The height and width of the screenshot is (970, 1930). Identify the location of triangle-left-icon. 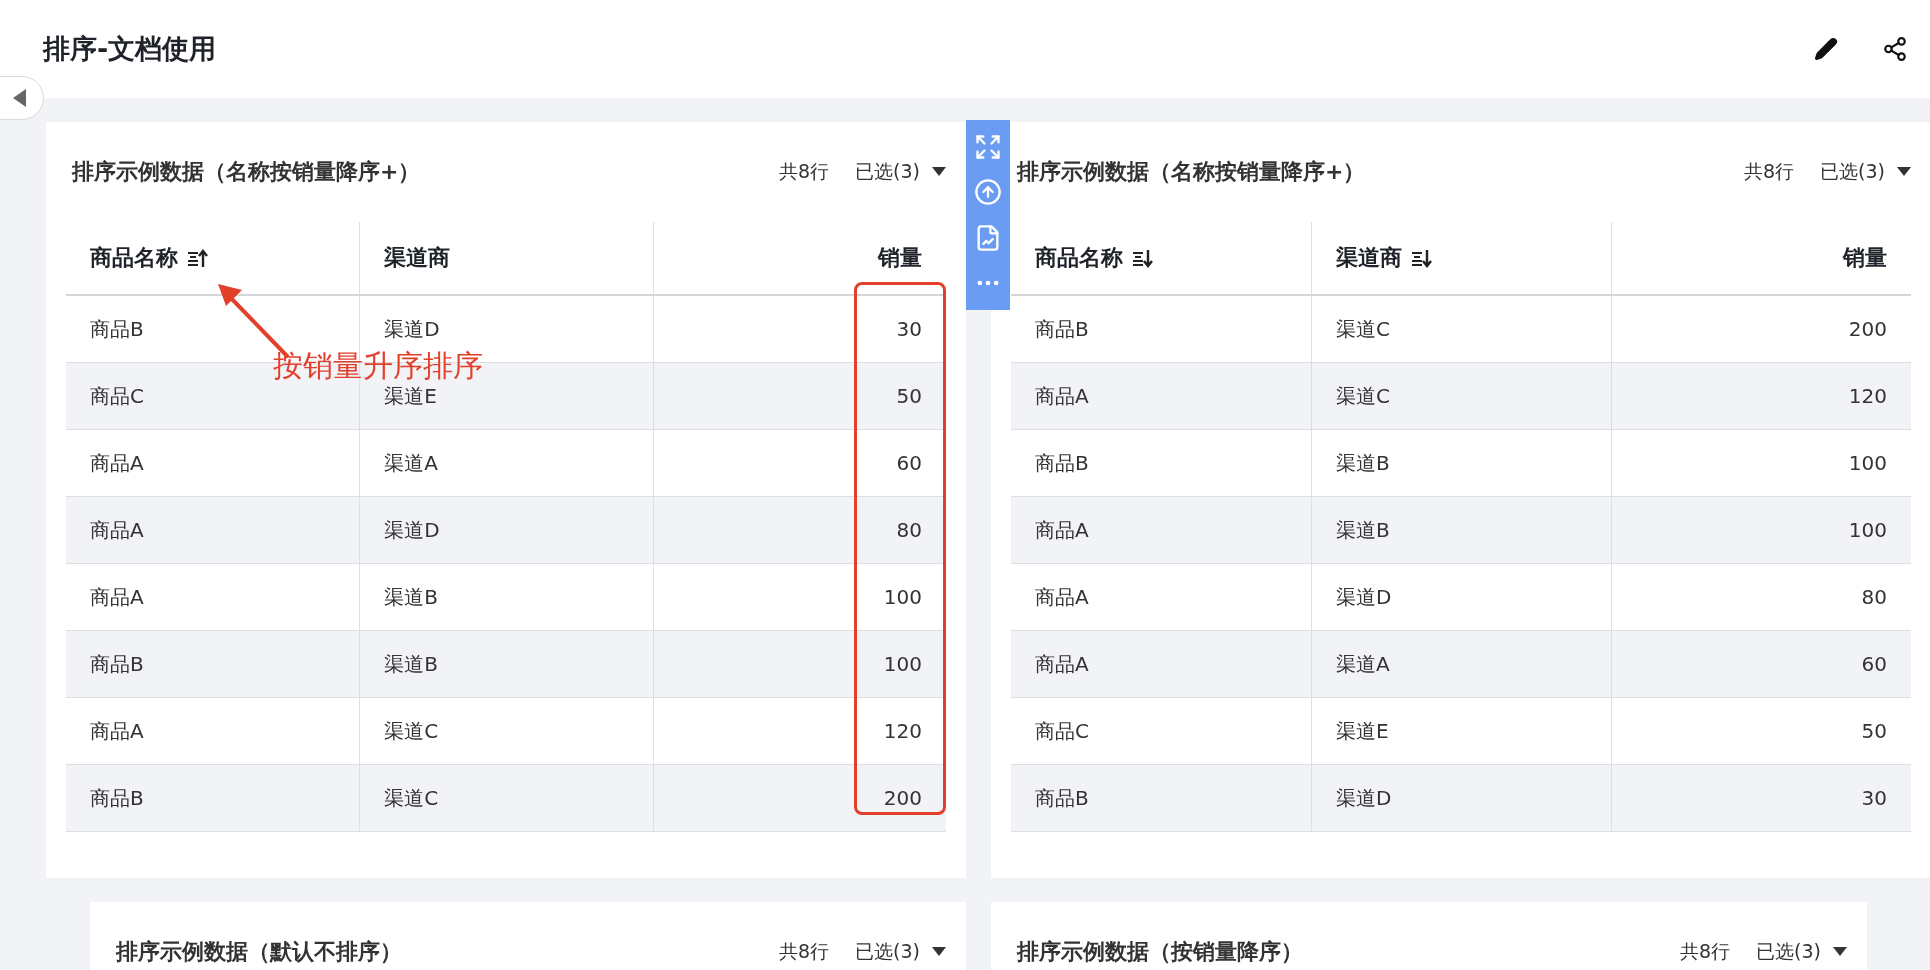
(20, 98).